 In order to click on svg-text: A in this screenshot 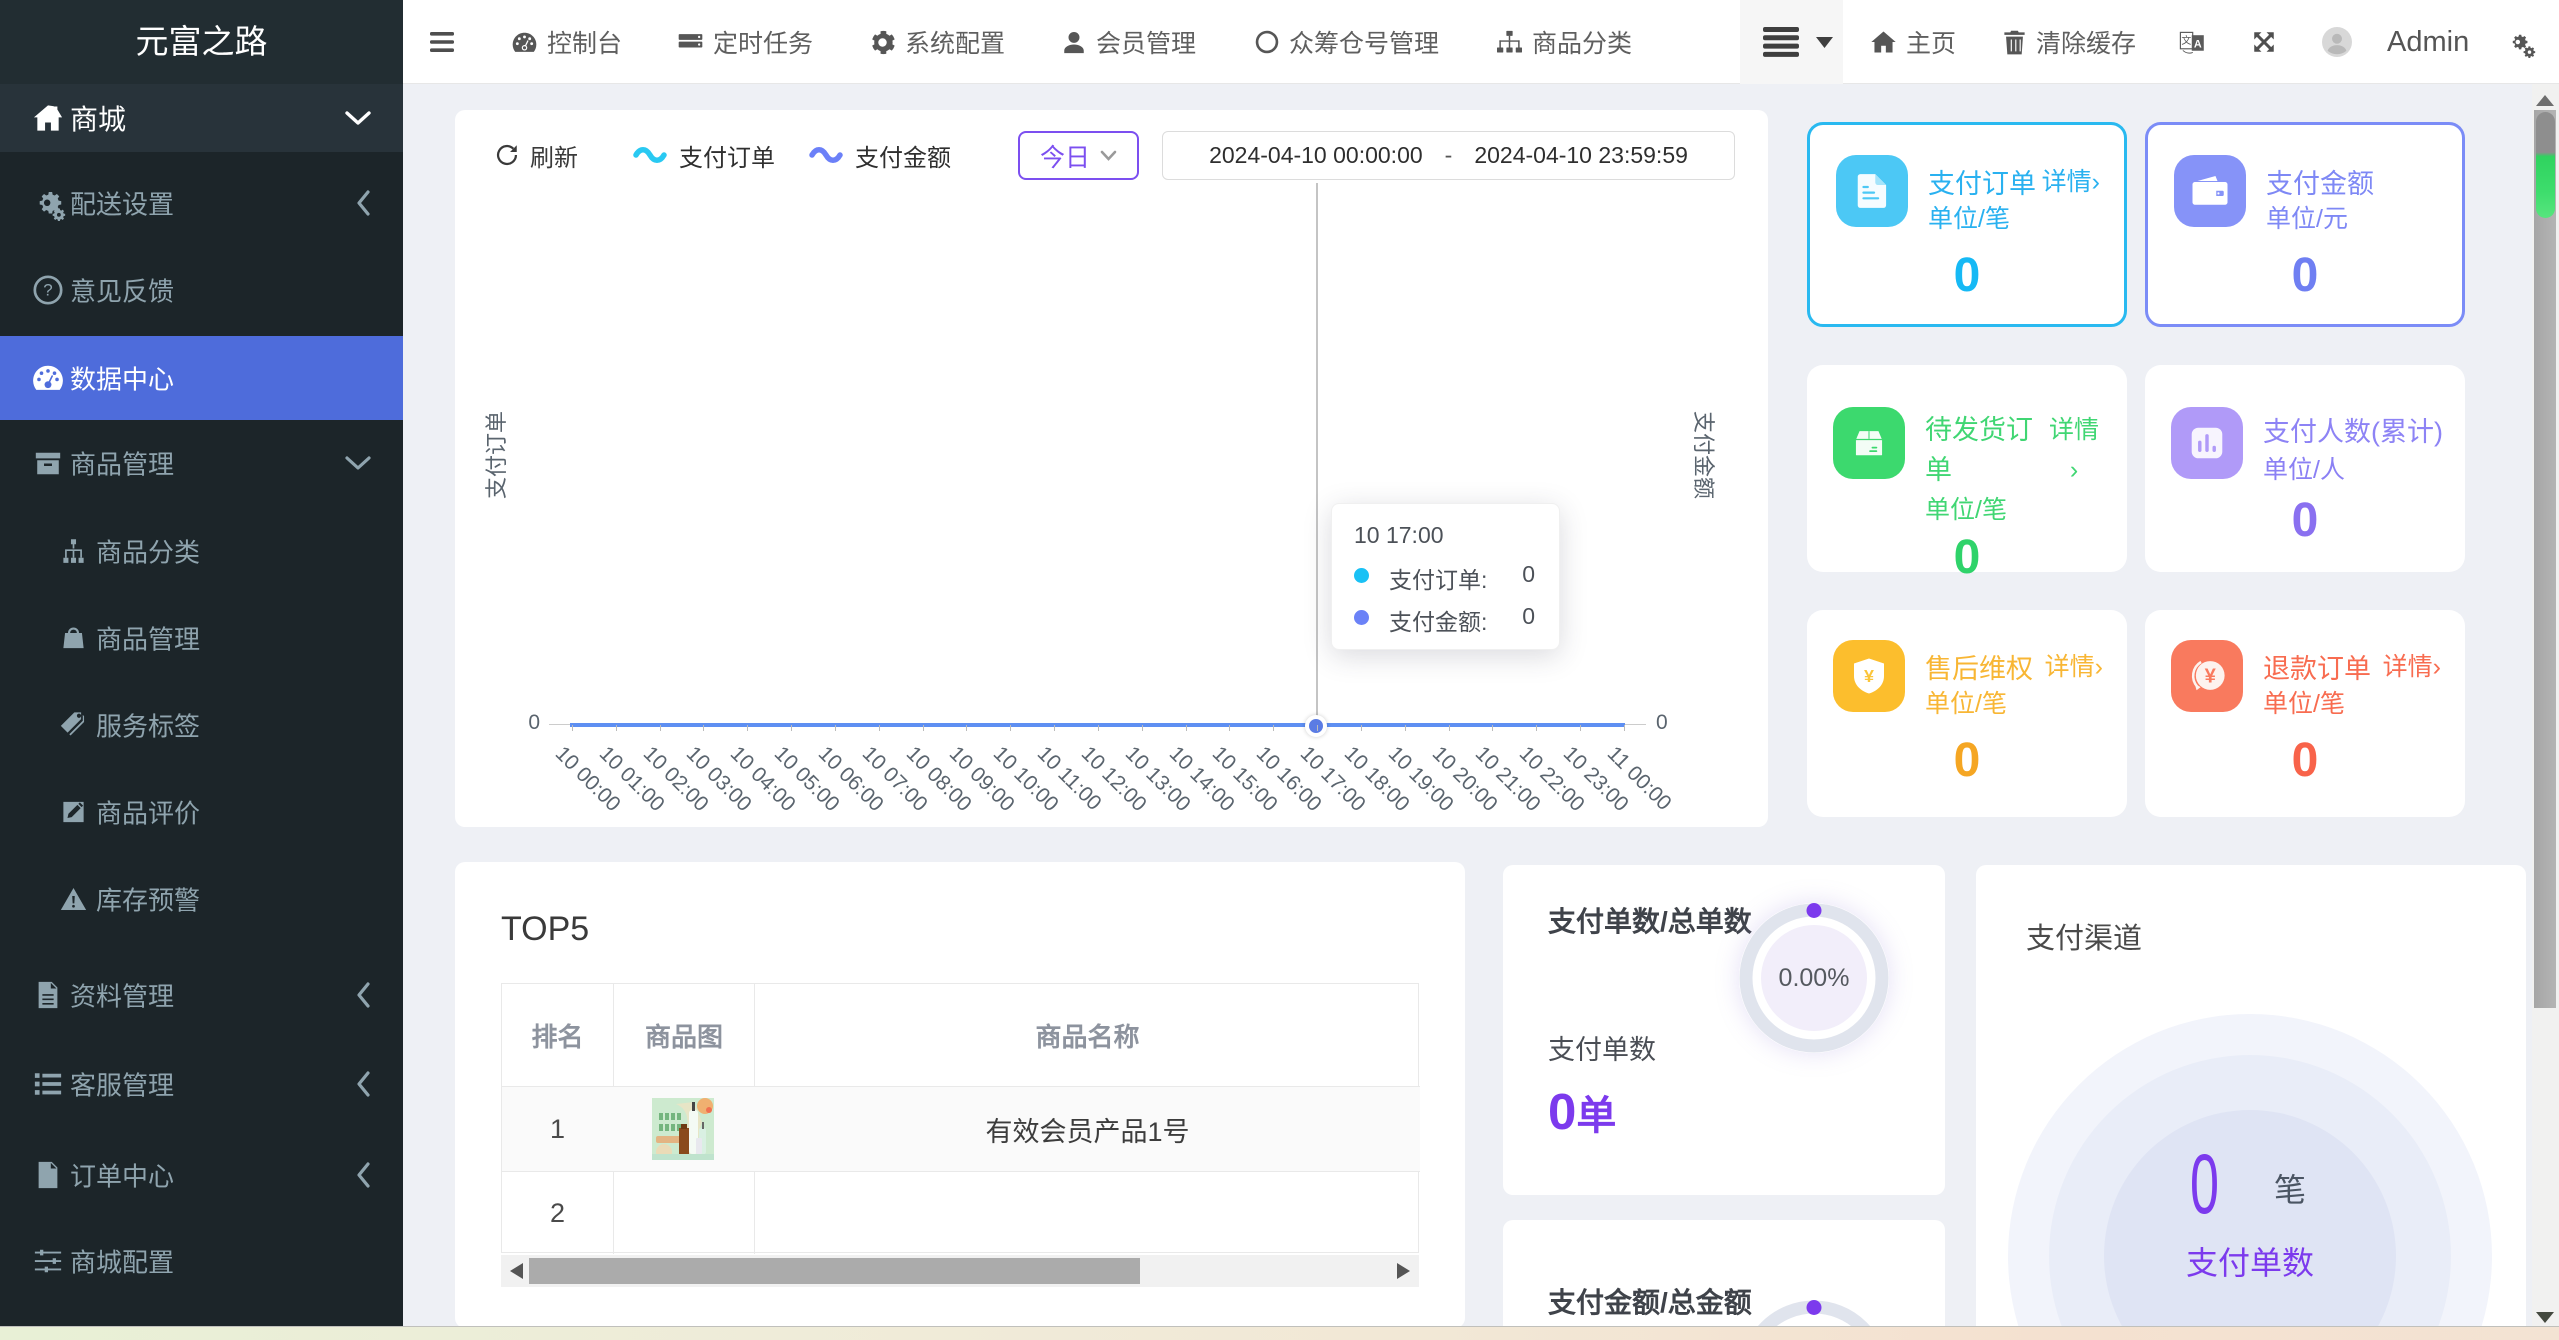, I will do `click(2198, 45)`.